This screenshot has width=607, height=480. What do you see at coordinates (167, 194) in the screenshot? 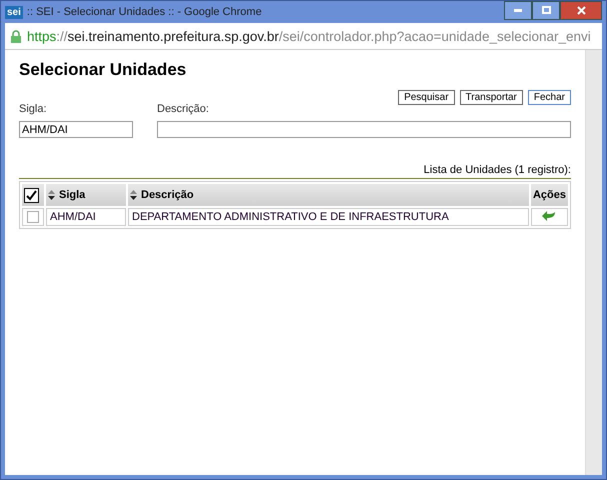
I see `column-header: Descrição` at bounding box center [167, 194].